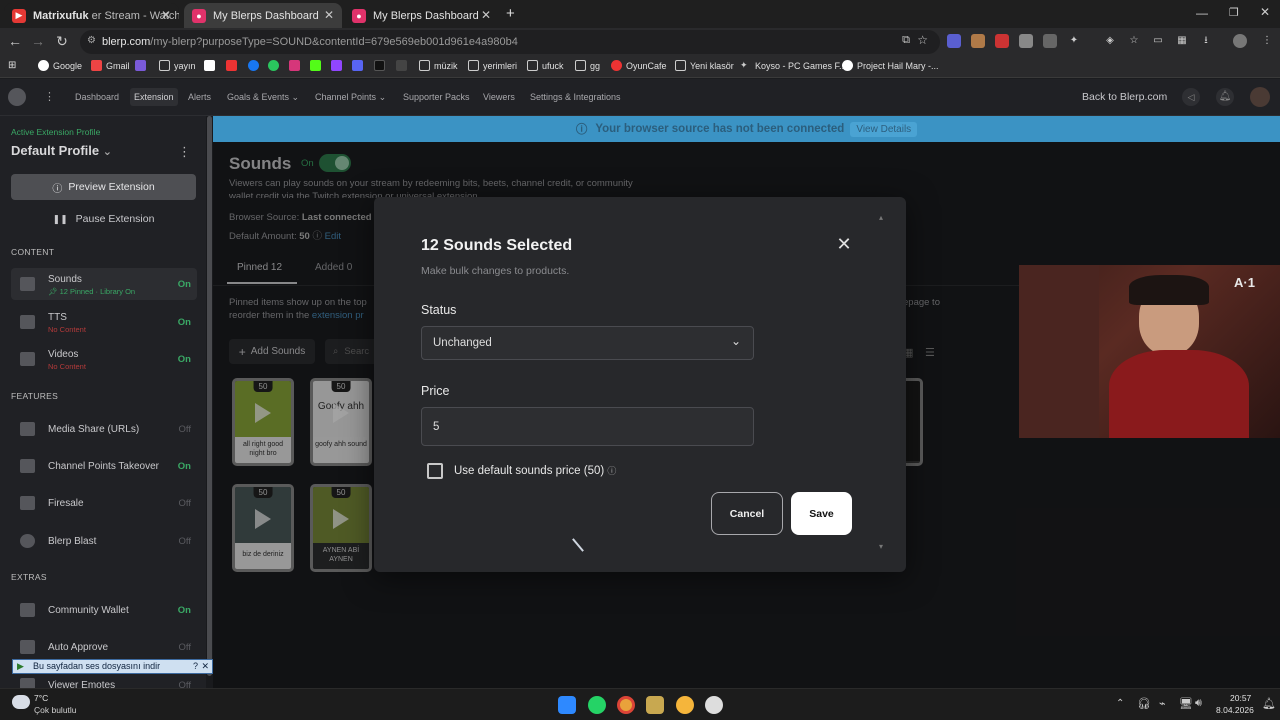 The width and height of the screenshot is (1280, 720). What do you see at coordinates (110, 65) in the screenshot?
I see `bookmark-gmail: Gmail` at bounding box center [110, 65].